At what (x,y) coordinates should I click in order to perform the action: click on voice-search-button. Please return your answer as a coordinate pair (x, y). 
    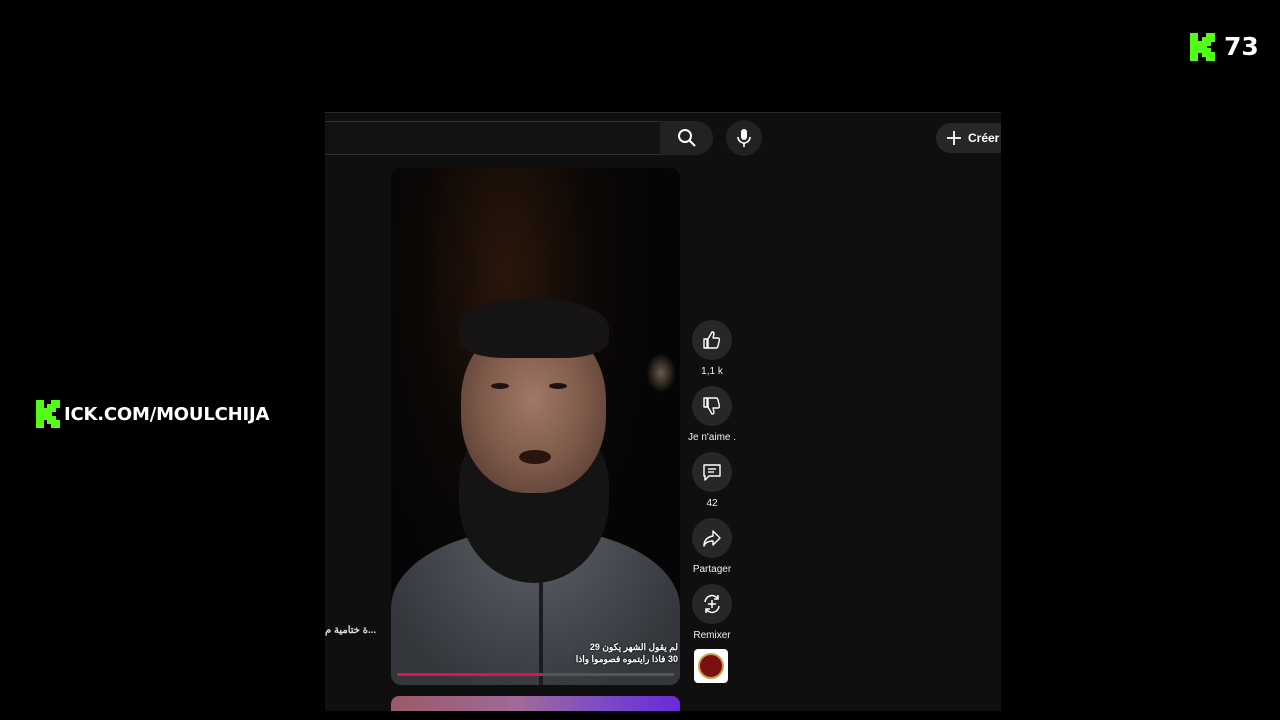
    Looking at the image, I should click on (744, 138).